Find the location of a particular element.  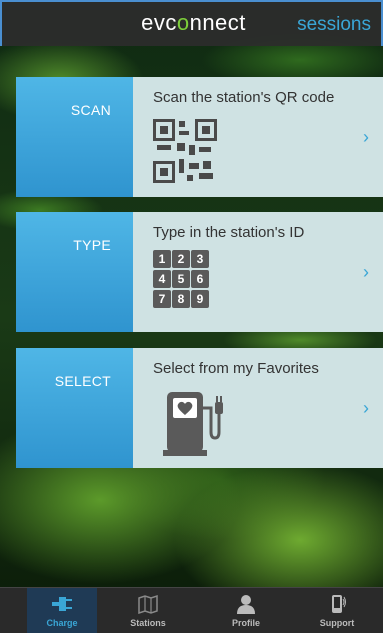

bottom-tab-bar: Charge Stations Profile Support is located at coordinates (191, 610).